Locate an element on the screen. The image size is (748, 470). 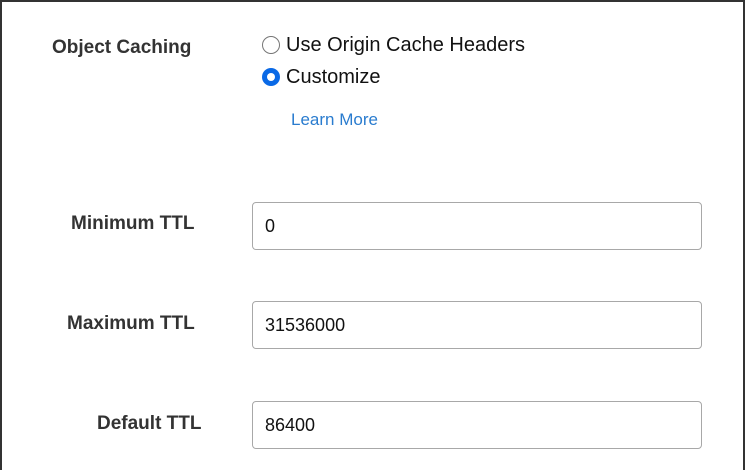
radio-use-origin-cache-headers: Use Origin Cache Headers is located at coordinates (393, 45).